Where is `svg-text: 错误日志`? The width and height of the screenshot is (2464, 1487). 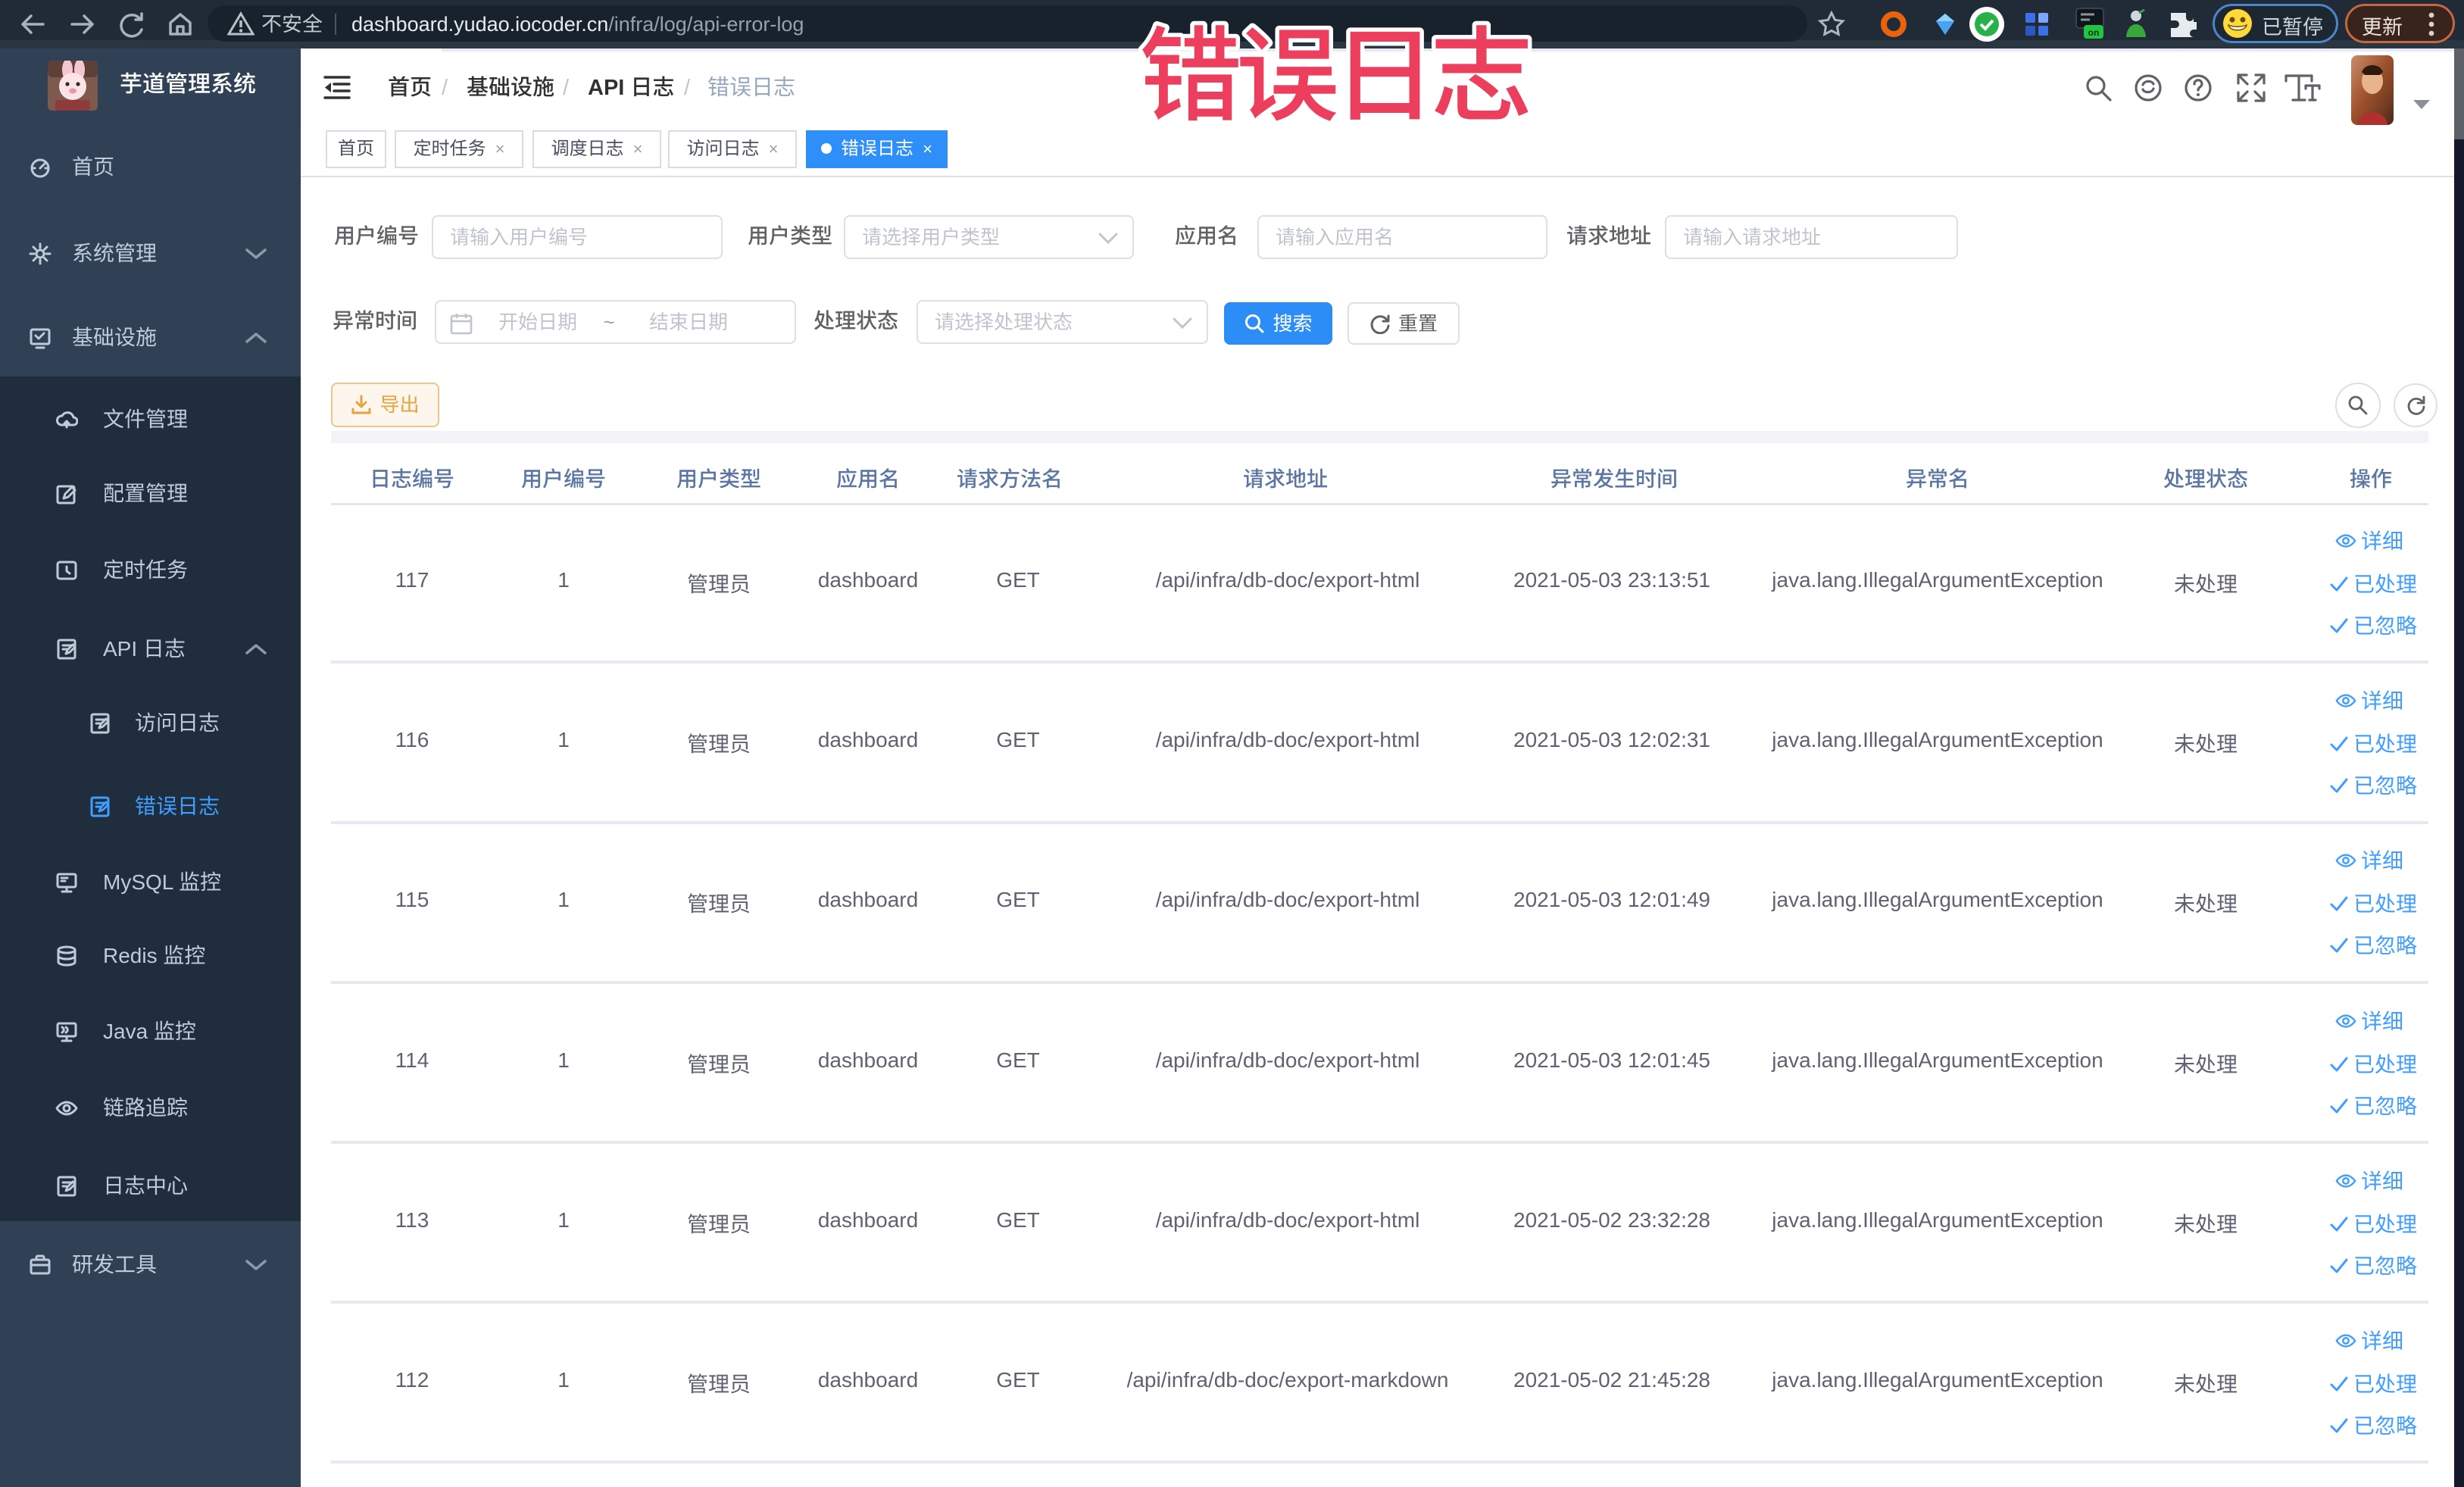 svg-text: 错误日志 is located at coordinates (1334, 71).